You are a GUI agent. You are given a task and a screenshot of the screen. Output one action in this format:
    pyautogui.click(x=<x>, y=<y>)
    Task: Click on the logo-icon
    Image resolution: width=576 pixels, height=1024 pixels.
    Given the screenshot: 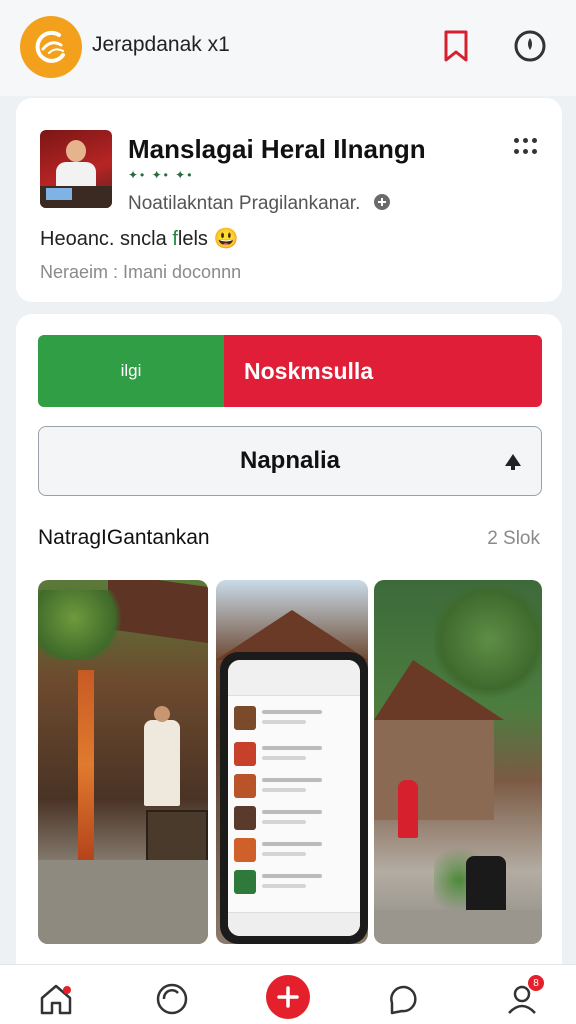 What is the action you would take?
    pyautogui.click(x=51, y=47)
    